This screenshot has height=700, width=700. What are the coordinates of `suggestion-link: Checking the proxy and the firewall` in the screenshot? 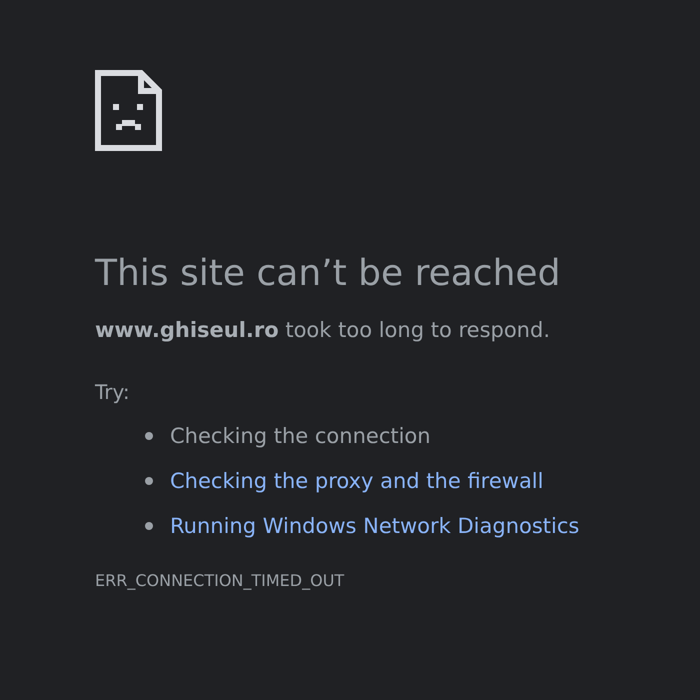 It's located at (357, 481).